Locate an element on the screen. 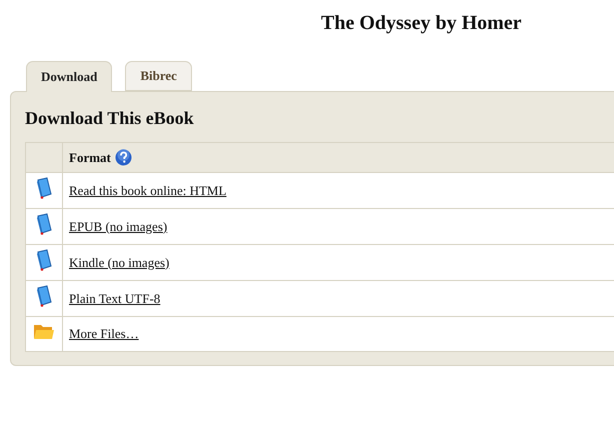 This screenshot has height=424, width=614. format-link: EPUB (no images) is located at coordinates (118, 226).